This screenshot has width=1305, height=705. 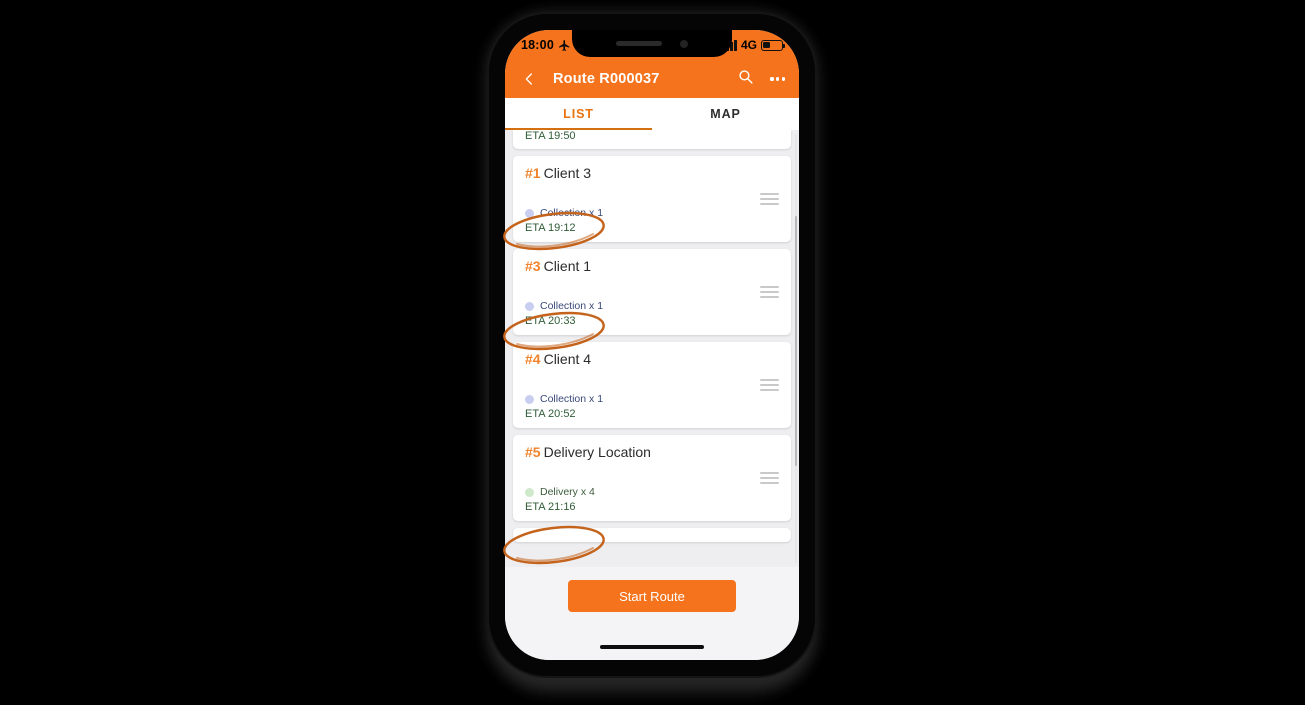 I want to click on eta-label: ETA 19:50, so click(x=550, y=136).